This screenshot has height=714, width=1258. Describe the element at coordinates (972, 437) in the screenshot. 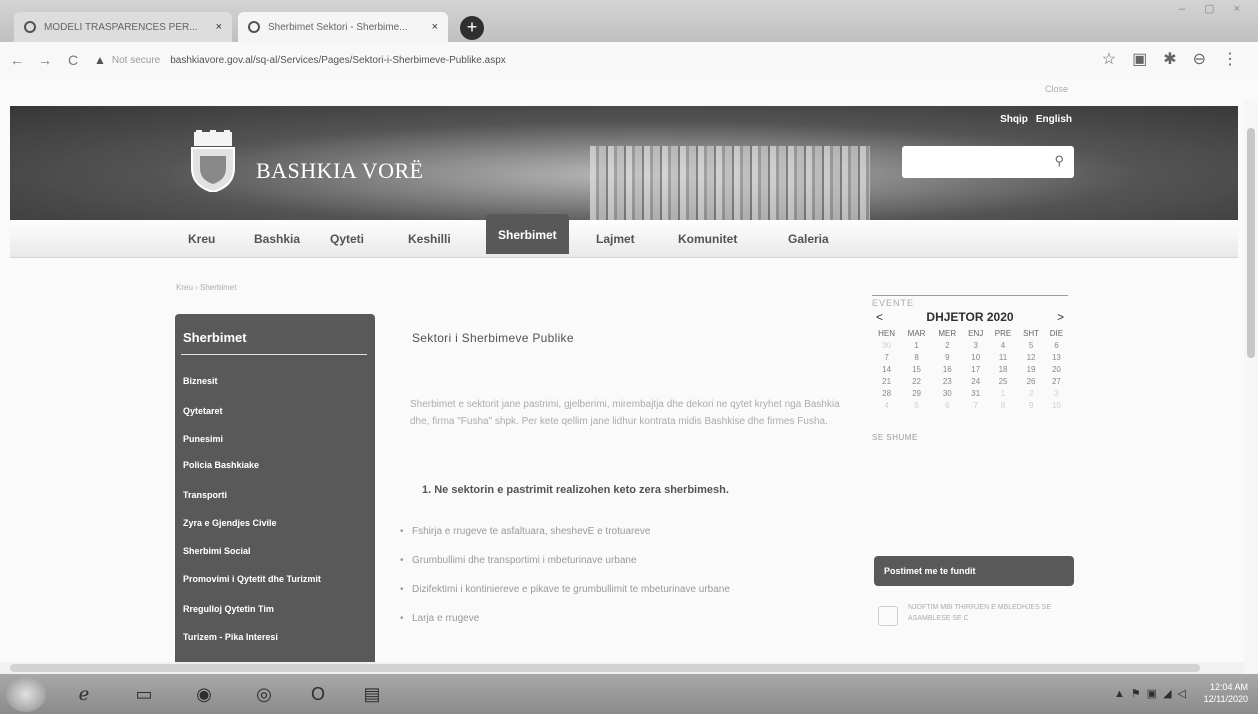

I see `see-more-link: SE SHUME` at that location.